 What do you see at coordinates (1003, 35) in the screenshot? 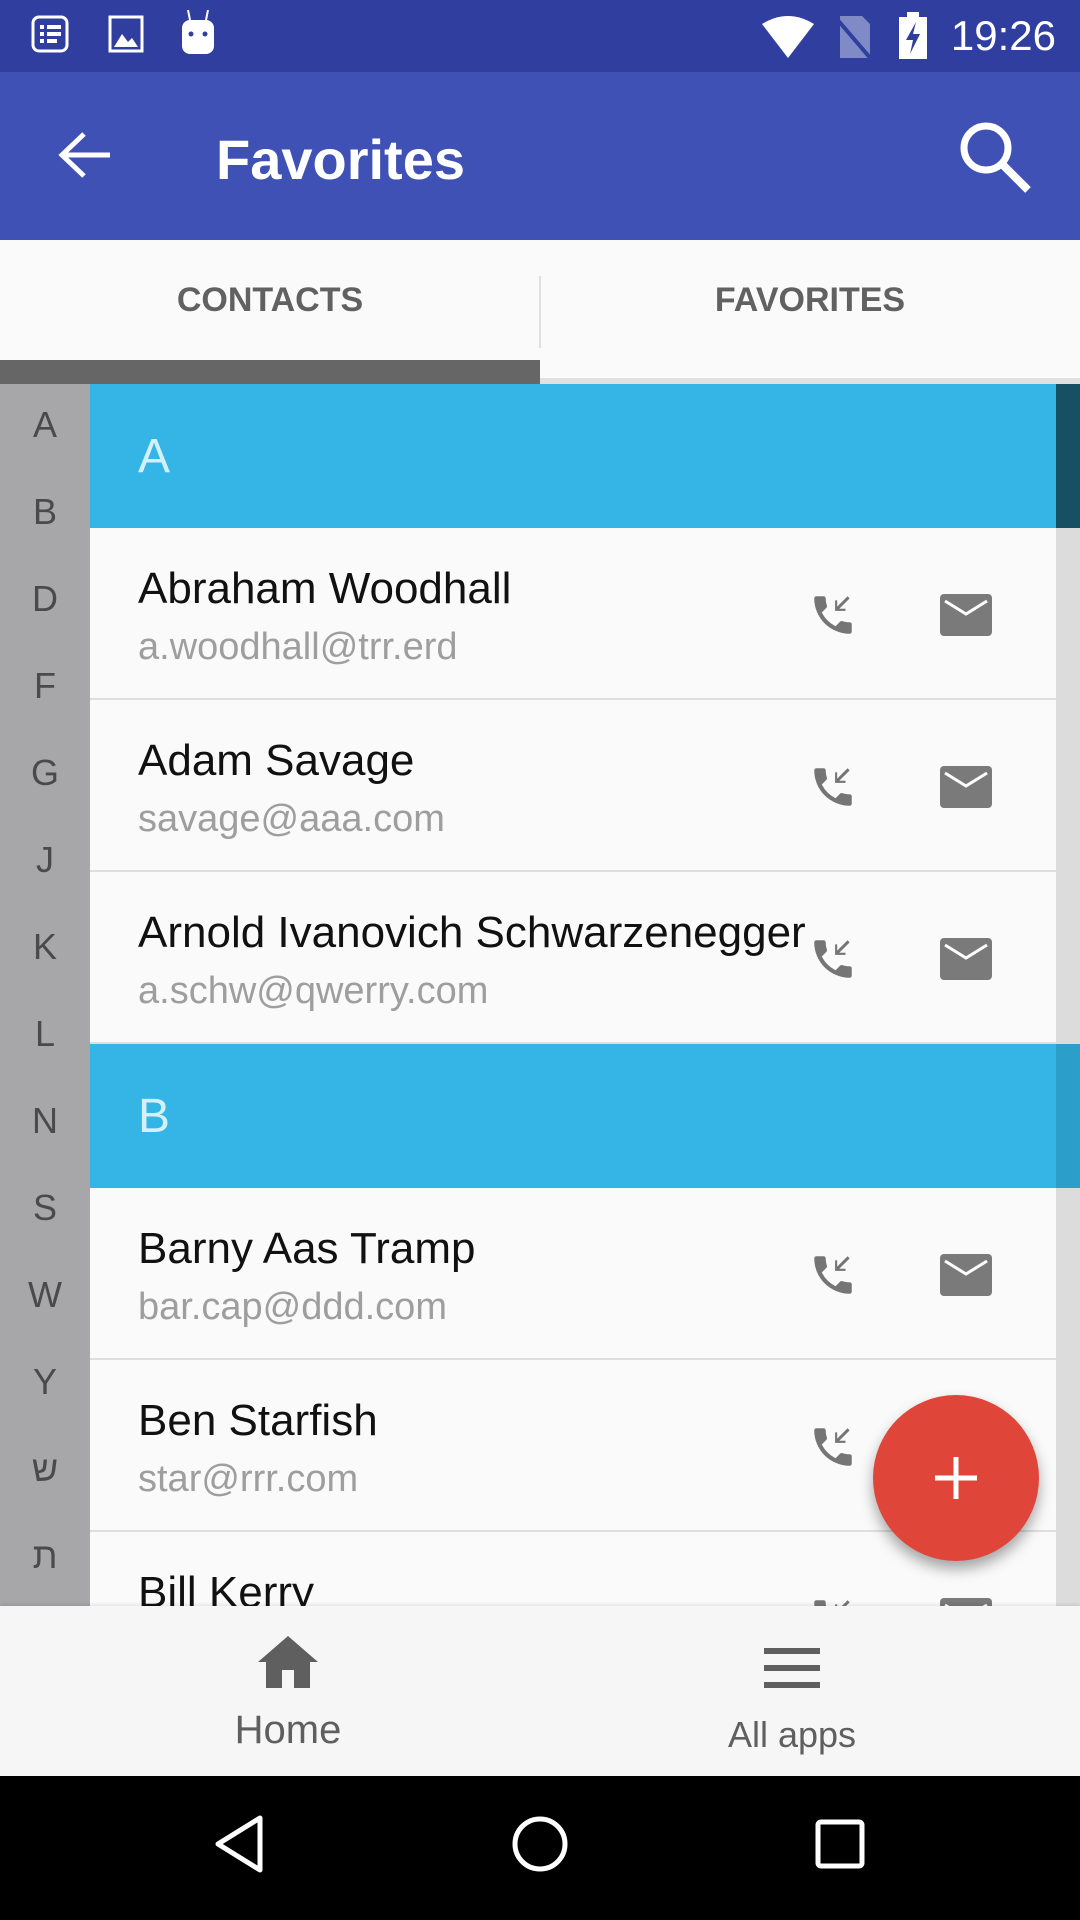
I see `clock: 19:26` at bounding box center [1003, 35].